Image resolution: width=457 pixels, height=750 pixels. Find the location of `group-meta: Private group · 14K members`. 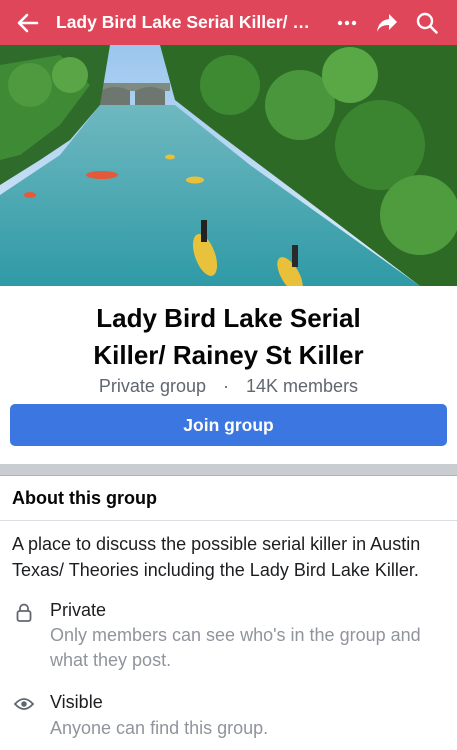

group-meta: Private group · 14K members is located at coordinates (228, 386).